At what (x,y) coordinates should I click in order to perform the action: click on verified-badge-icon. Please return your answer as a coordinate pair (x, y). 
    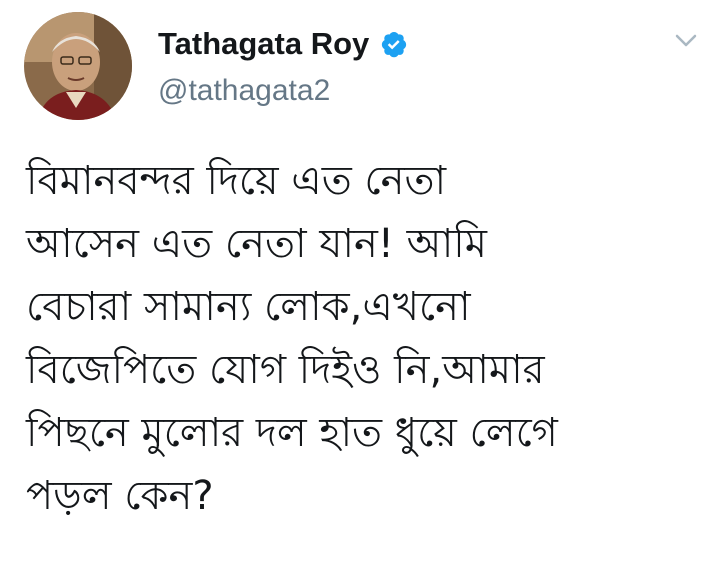
    Looking at the image, I should click on (393, 44).